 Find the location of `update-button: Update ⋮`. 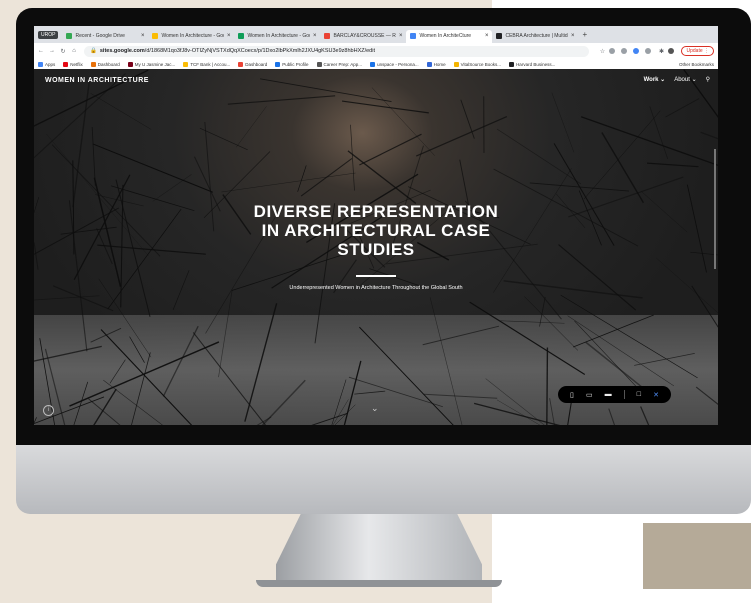

update-button: Update ⋮ is located at coordinates (697, 51).